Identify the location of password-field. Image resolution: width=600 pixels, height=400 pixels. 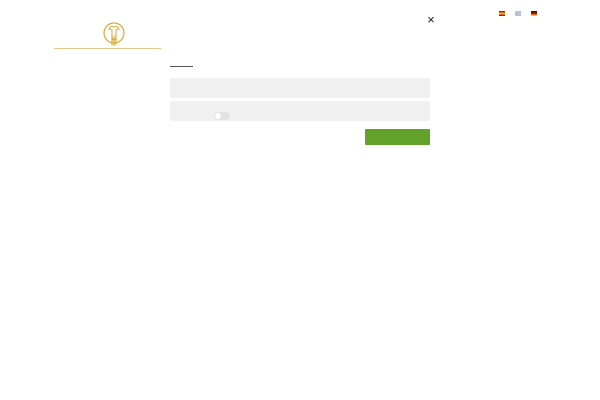
(300, 111).